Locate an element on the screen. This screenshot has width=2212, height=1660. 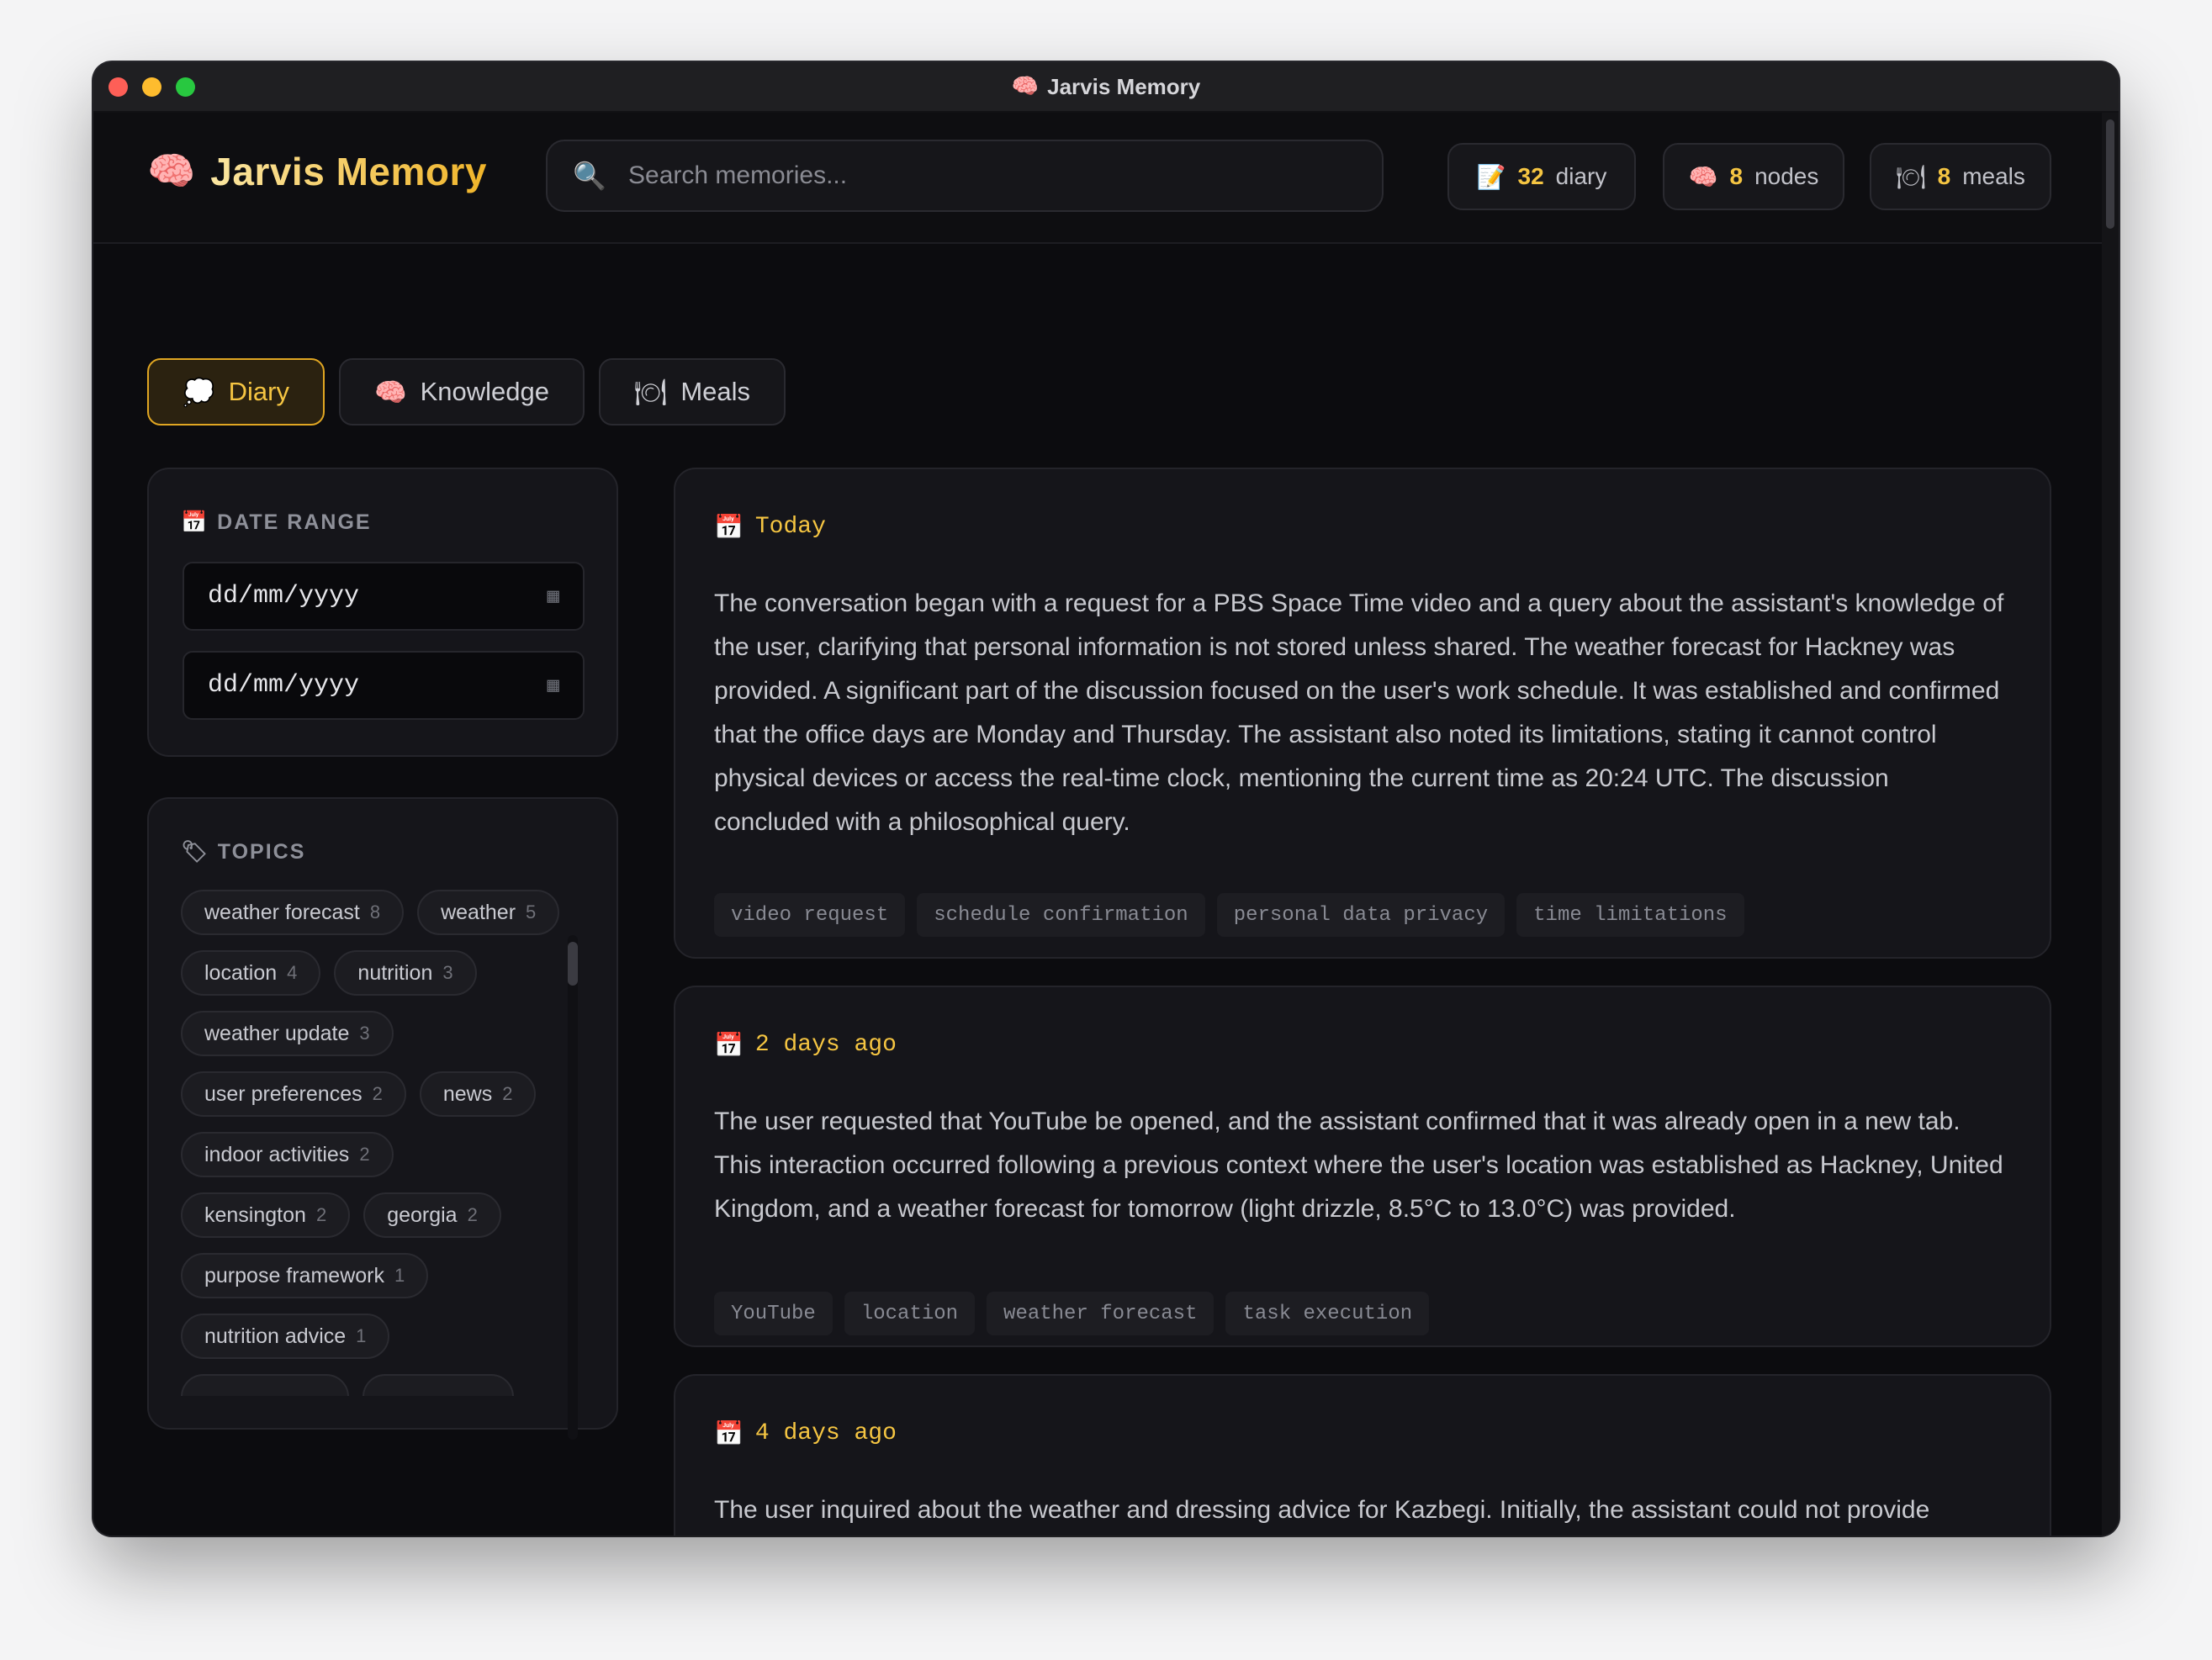
app-logo: 🧠 Jarvis Memory is located at coordinates (317, 171).